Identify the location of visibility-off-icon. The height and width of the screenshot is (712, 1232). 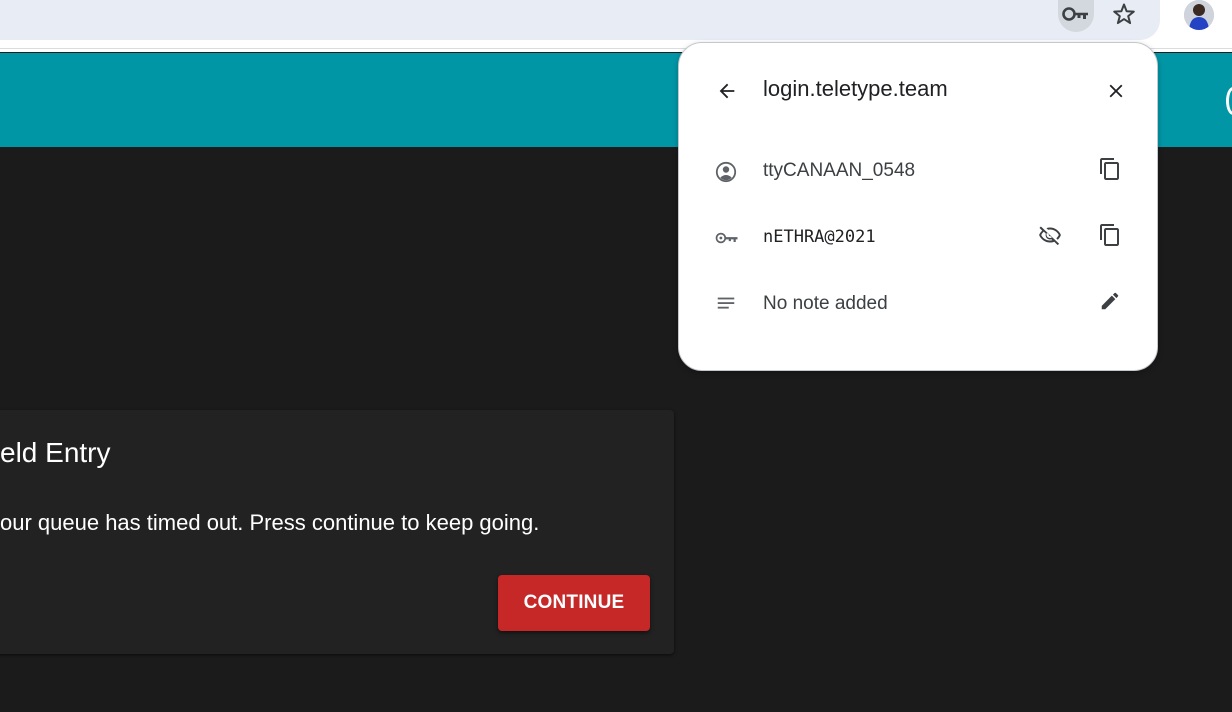
(1050, 237).